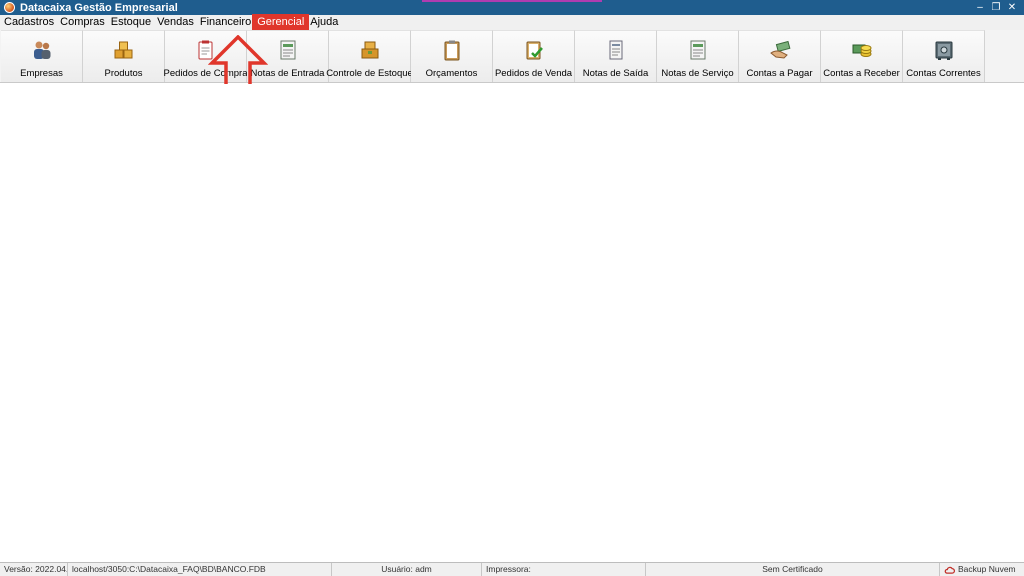  What do you see at coordinates (287, 73) in the screenshot?
I see `notas-entrada-label: Notas de Entrada` at bounding box center [287, 73].